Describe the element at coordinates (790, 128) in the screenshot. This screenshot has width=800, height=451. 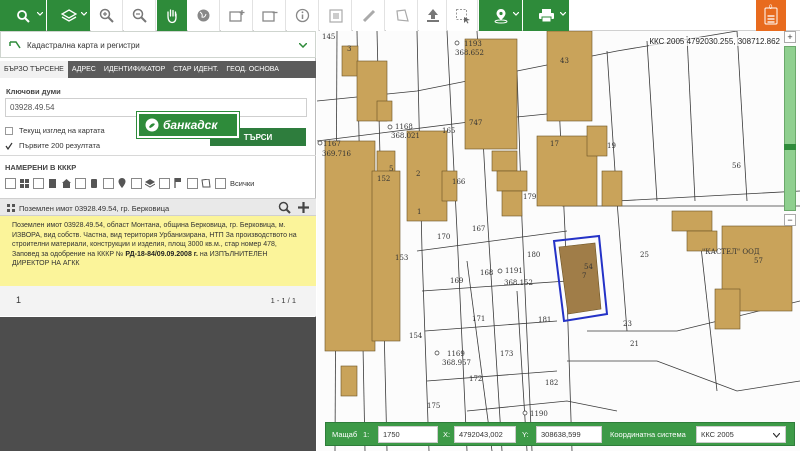
I see `zoom-slider-track` at that location.